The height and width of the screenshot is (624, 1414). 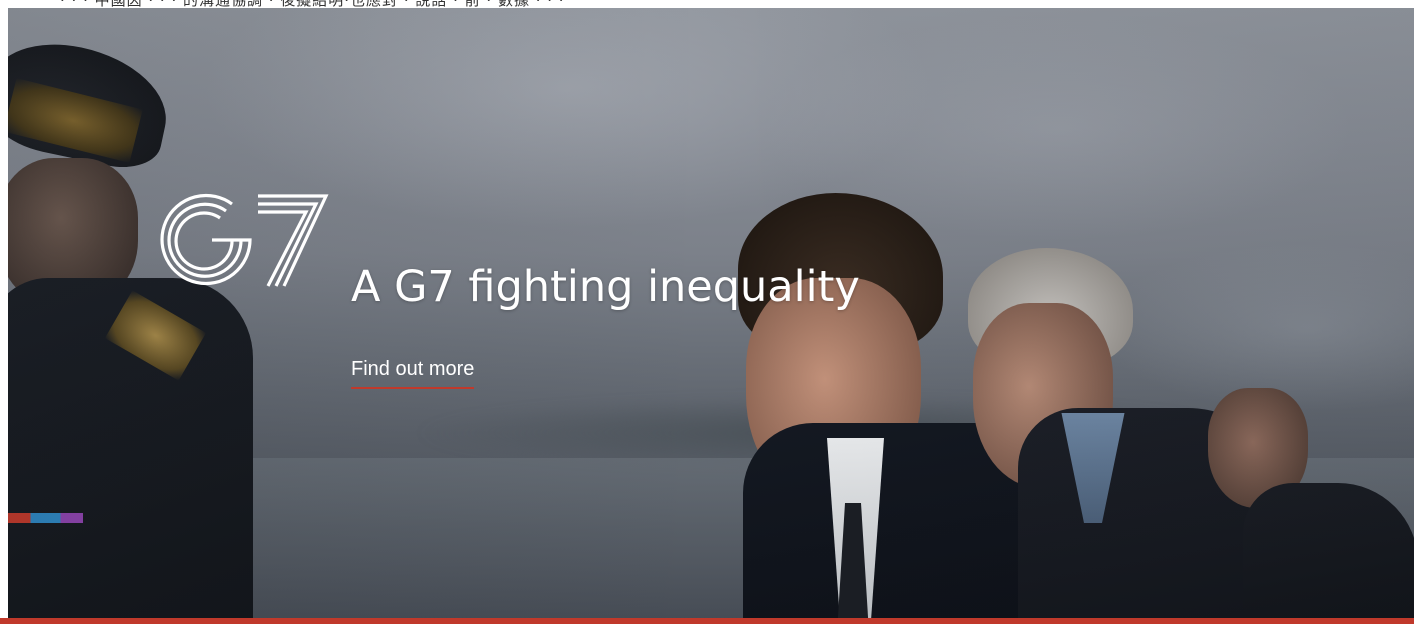 I want to click on g7-logo-icon: G7, so click(x=244, y=240).